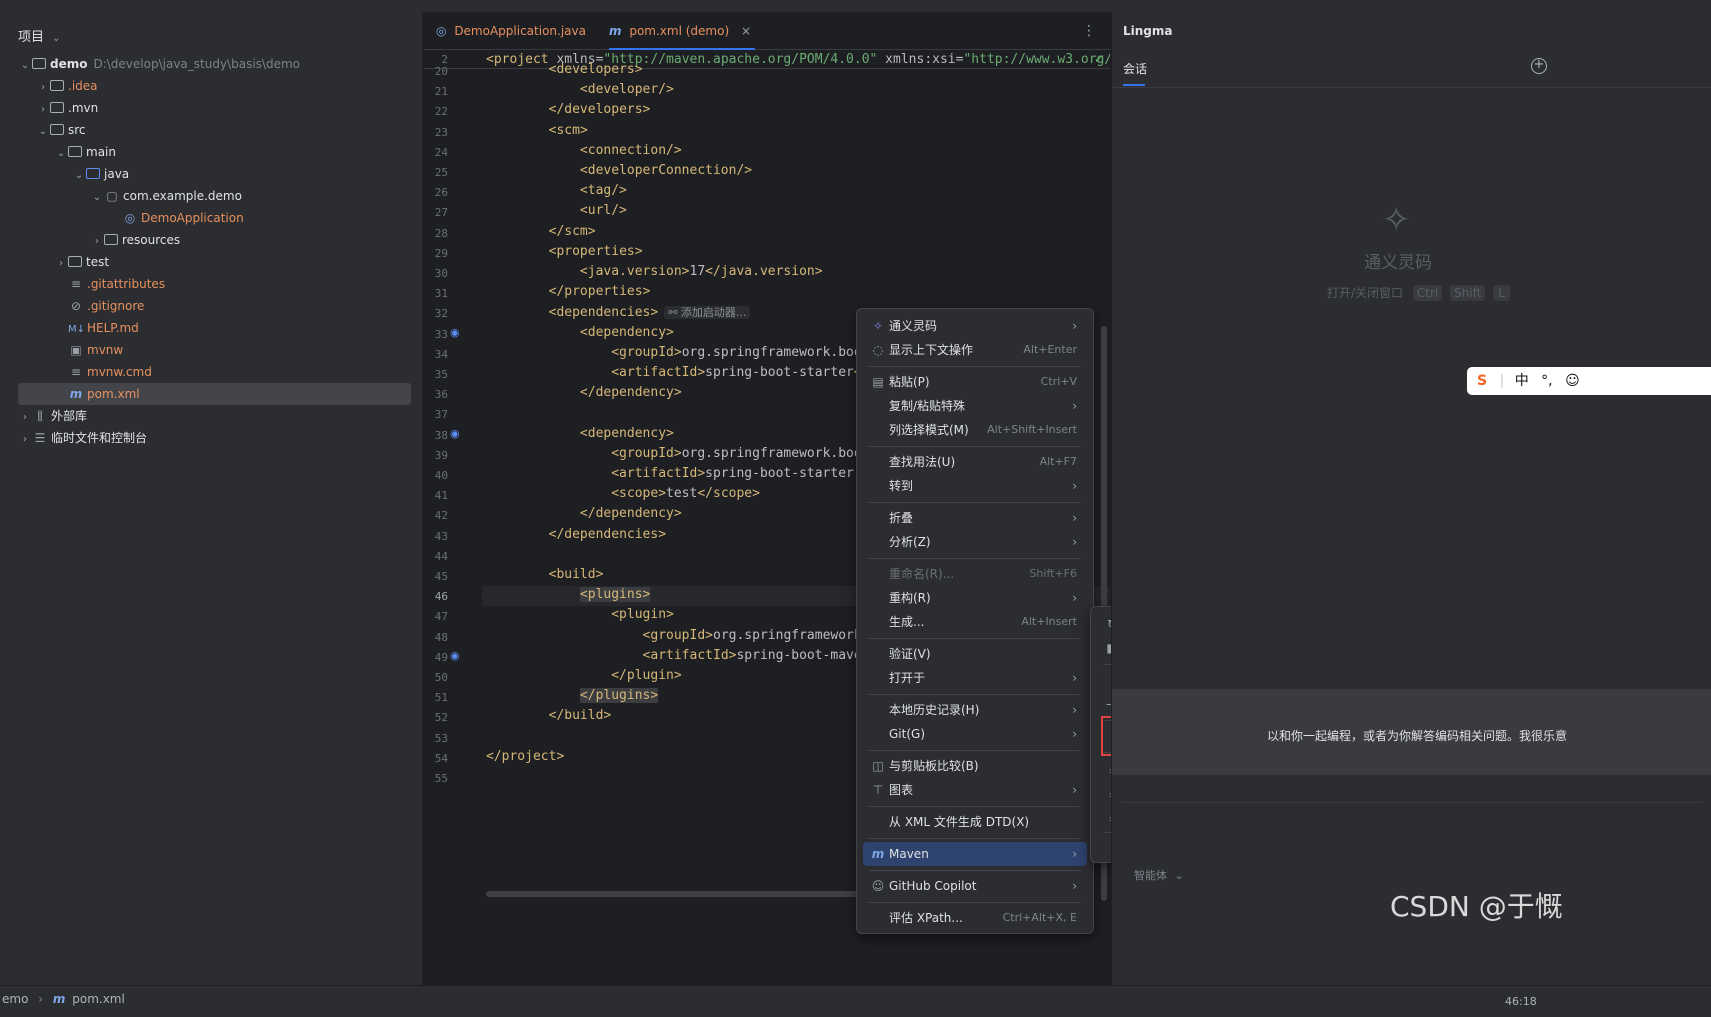 The height and width of the screenshot is (1017, 1711). Describe the element at coordinates (105, 350) in the screenshot. I see `tree-item-label: mvnw` at that location.